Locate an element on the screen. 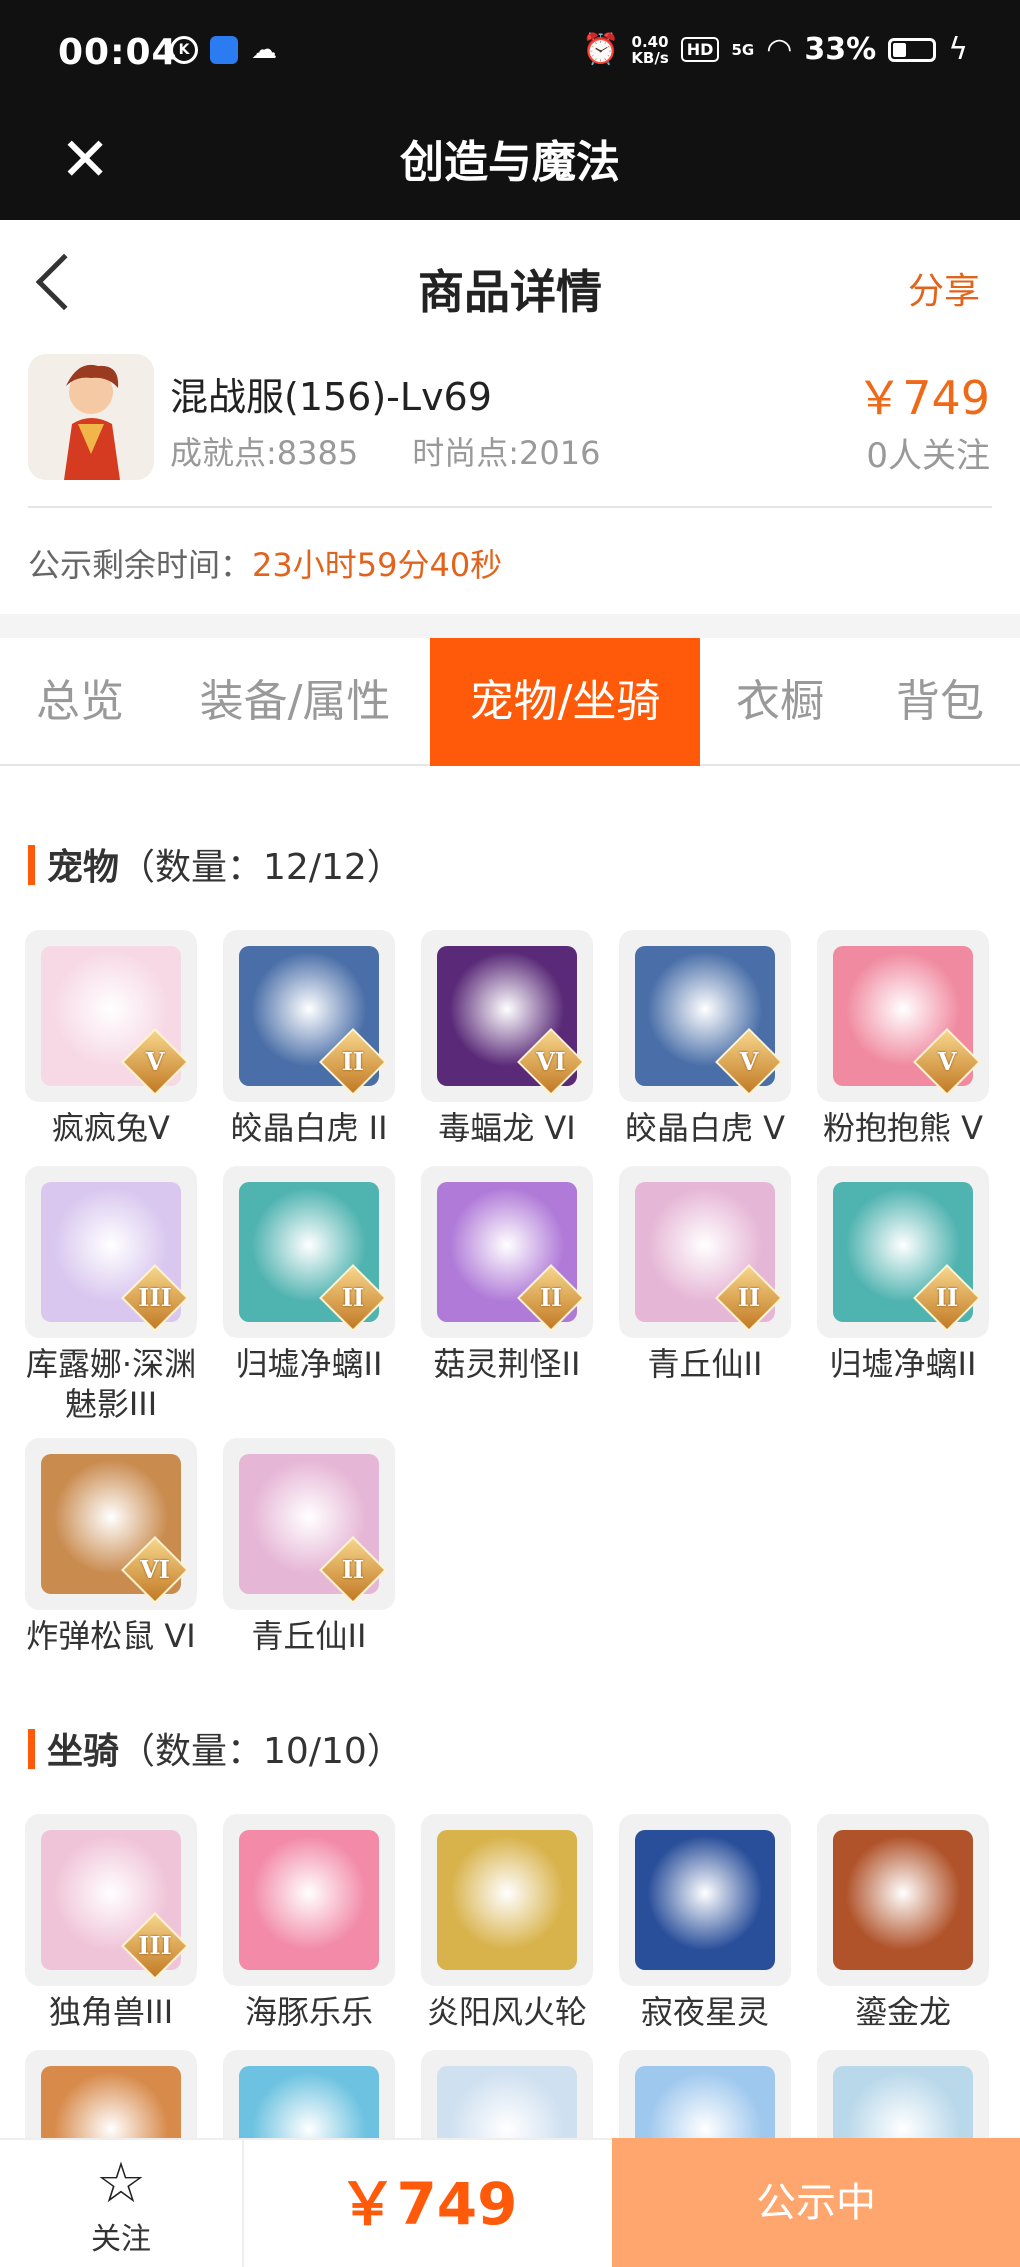 The height and width of the screenshot is (2267, 1020). pet-item: VI 毒蝠龙 VI is located at coordinates (507, 1039).